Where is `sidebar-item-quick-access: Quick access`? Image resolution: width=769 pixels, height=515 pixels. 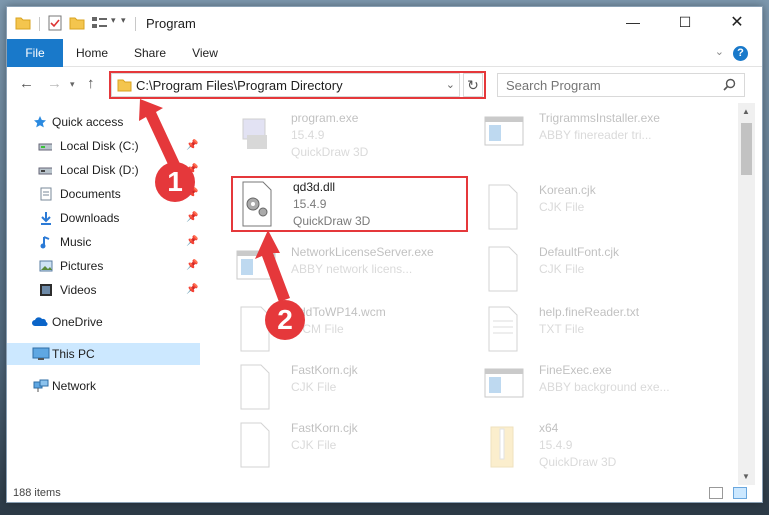 sidebar-item-quick-access: Quick access is located at coordinates (102, 122).